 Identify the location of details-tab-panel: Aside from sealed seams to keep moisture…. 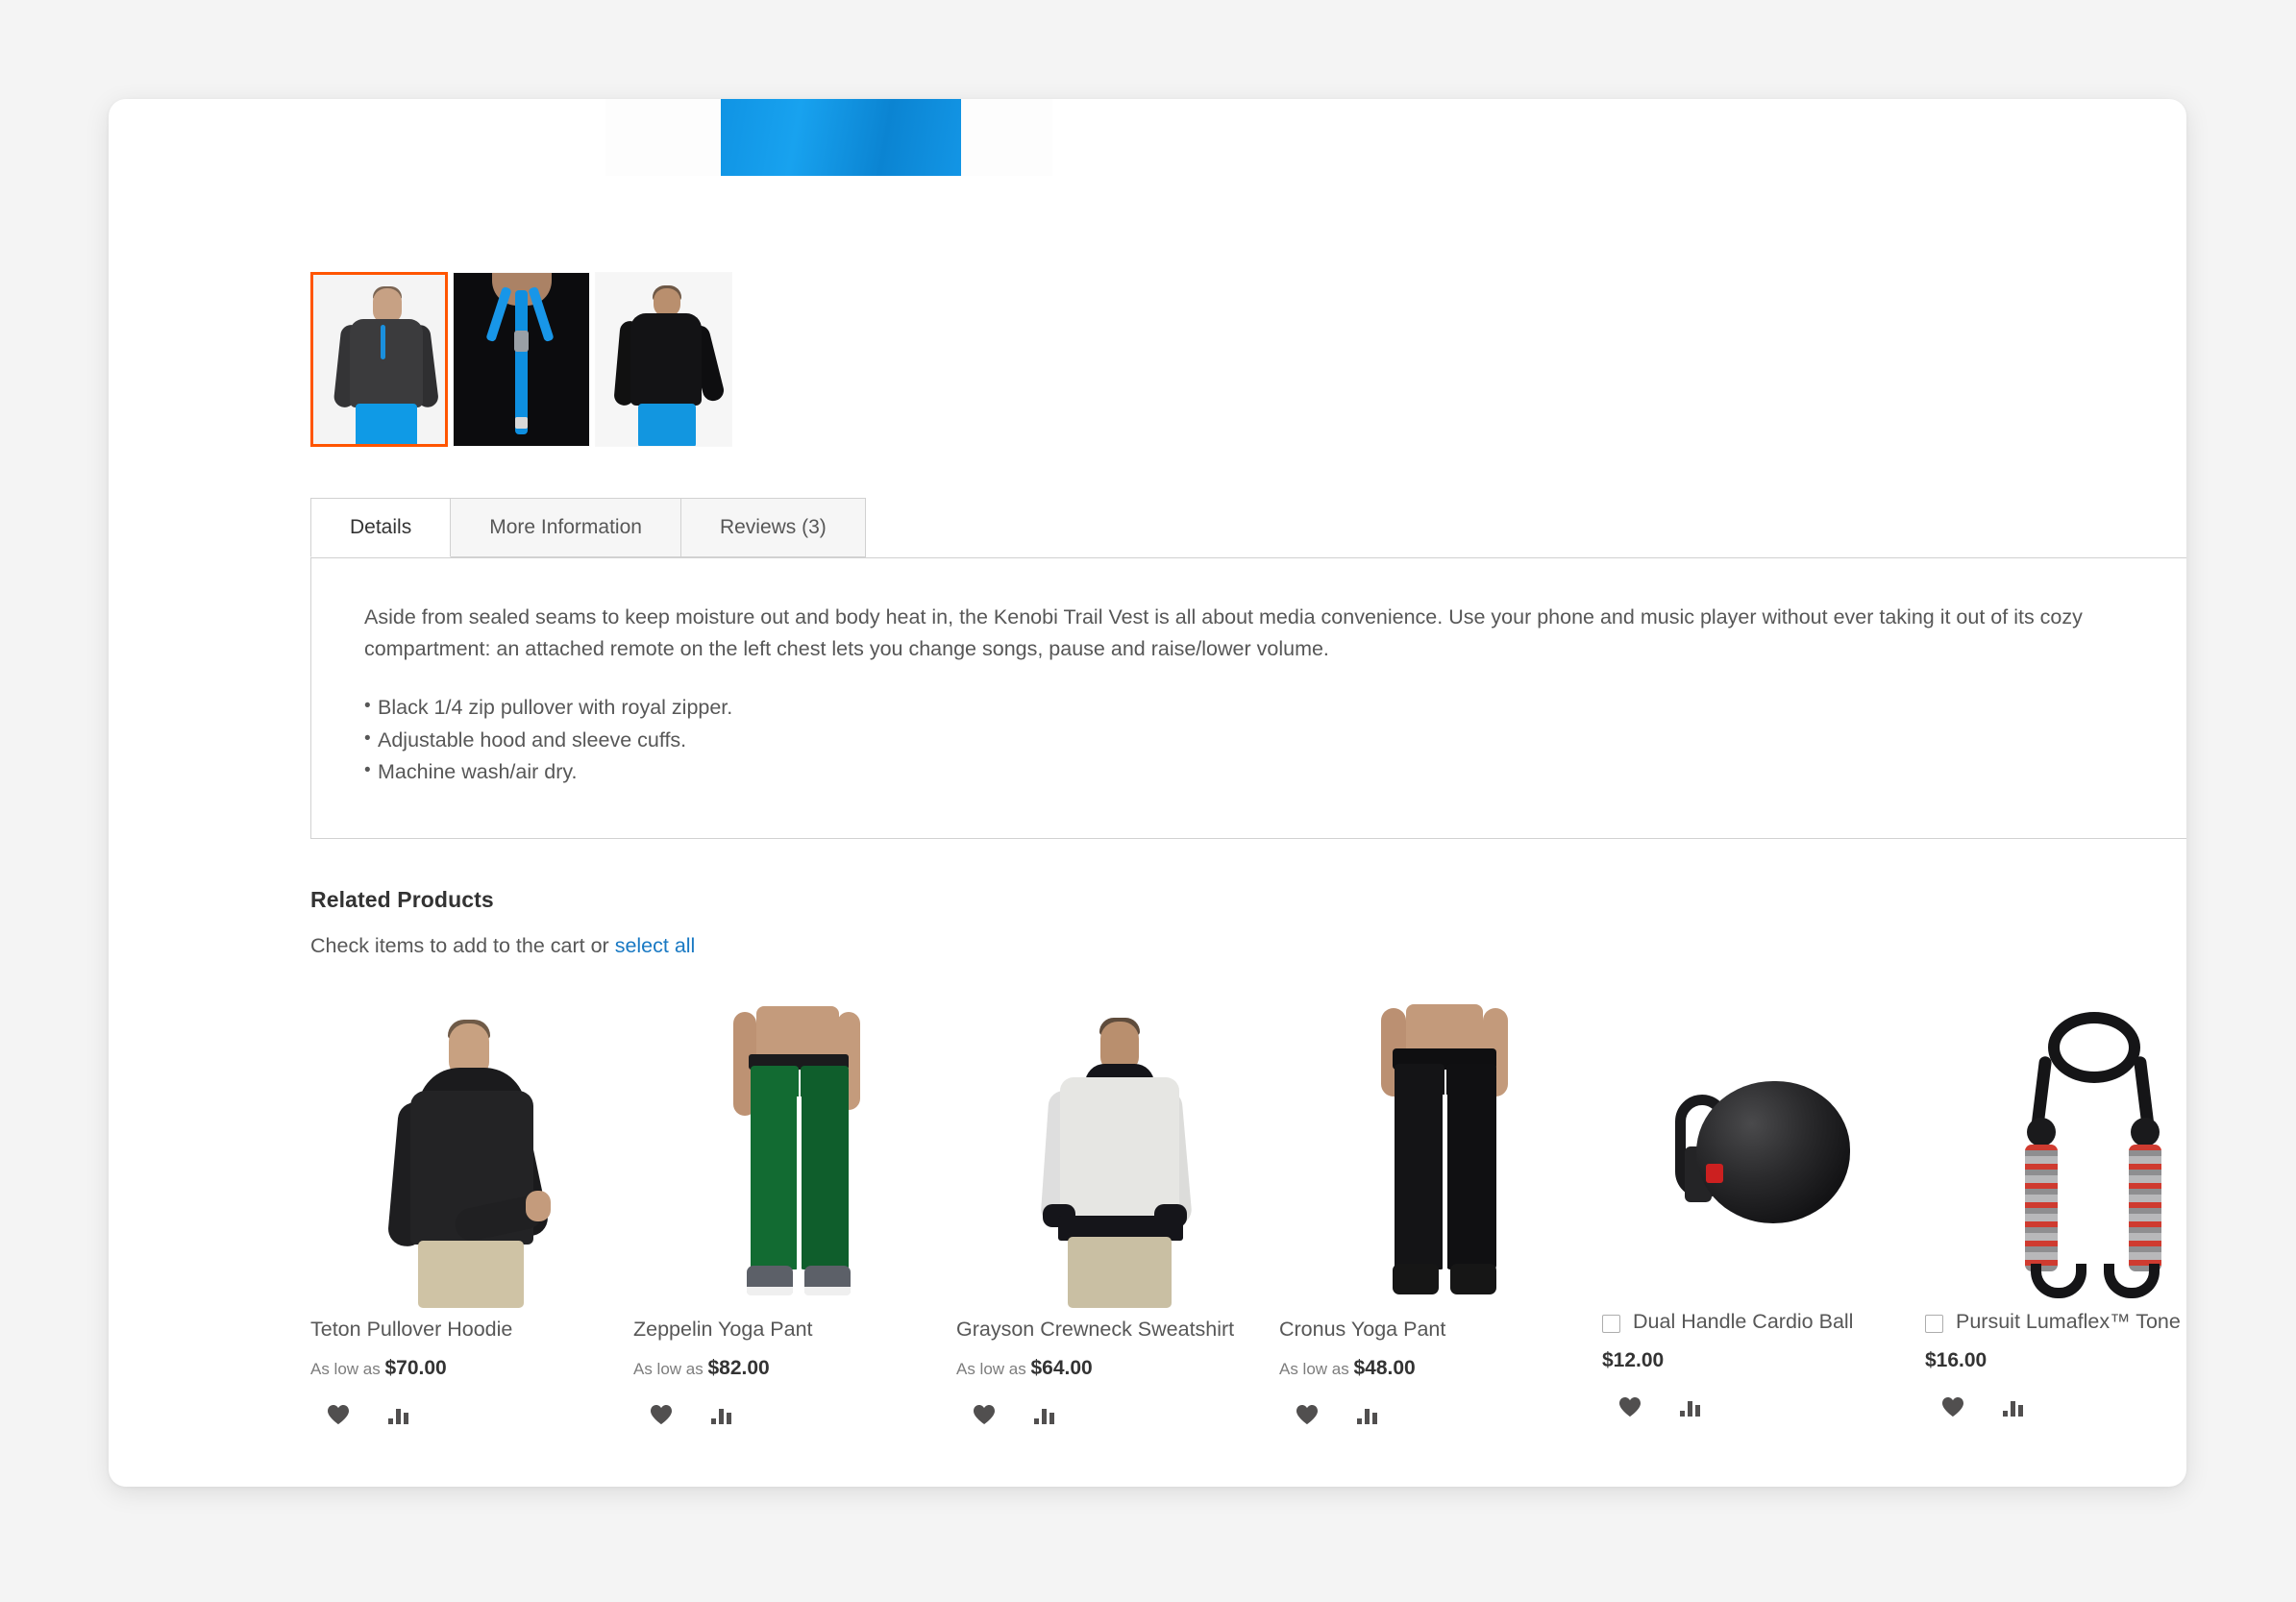
(1248, 698).